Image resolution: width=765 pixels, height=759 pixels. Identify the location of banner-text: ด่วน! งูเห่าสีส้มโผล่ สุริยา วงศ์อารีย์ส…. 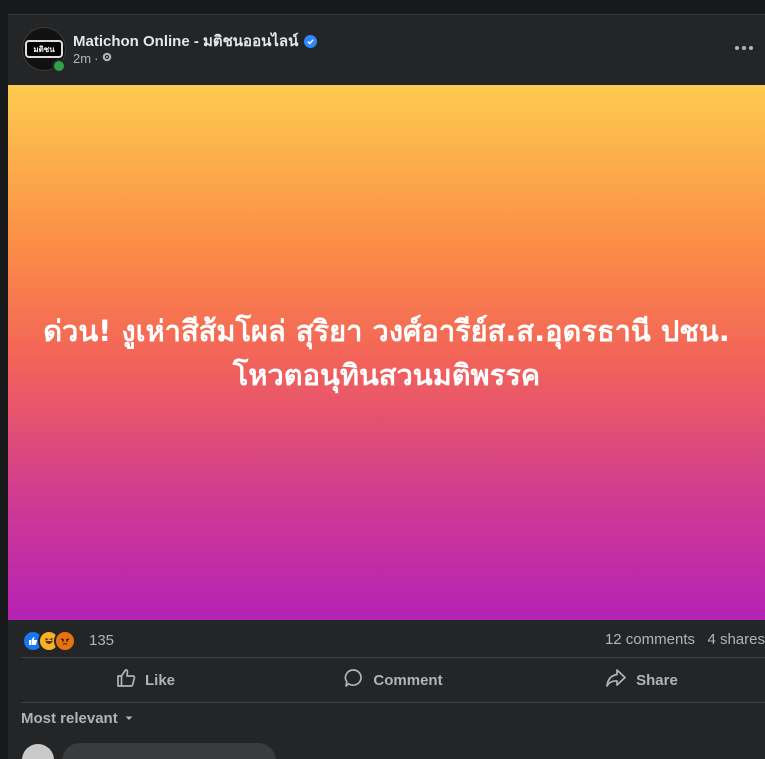
(386, 352).